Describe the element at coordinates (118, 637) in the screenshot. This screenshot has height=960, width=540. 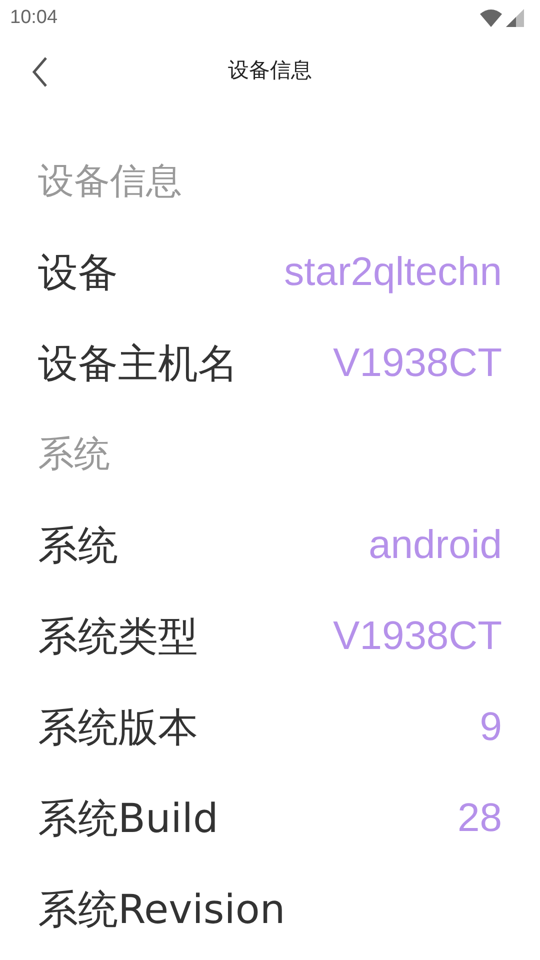
I see `info-label: 系统类型` at that location.